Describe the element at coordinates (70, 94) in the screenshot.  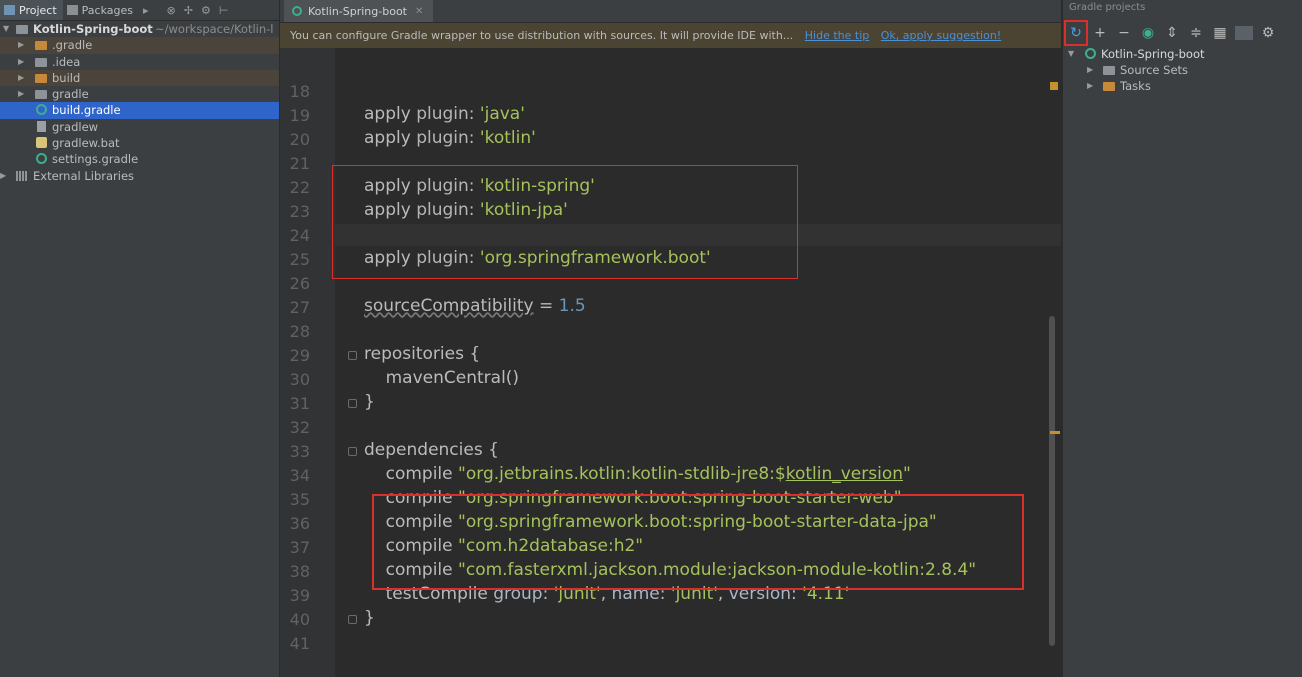
I see `tree-item-label: gradle` at that location.